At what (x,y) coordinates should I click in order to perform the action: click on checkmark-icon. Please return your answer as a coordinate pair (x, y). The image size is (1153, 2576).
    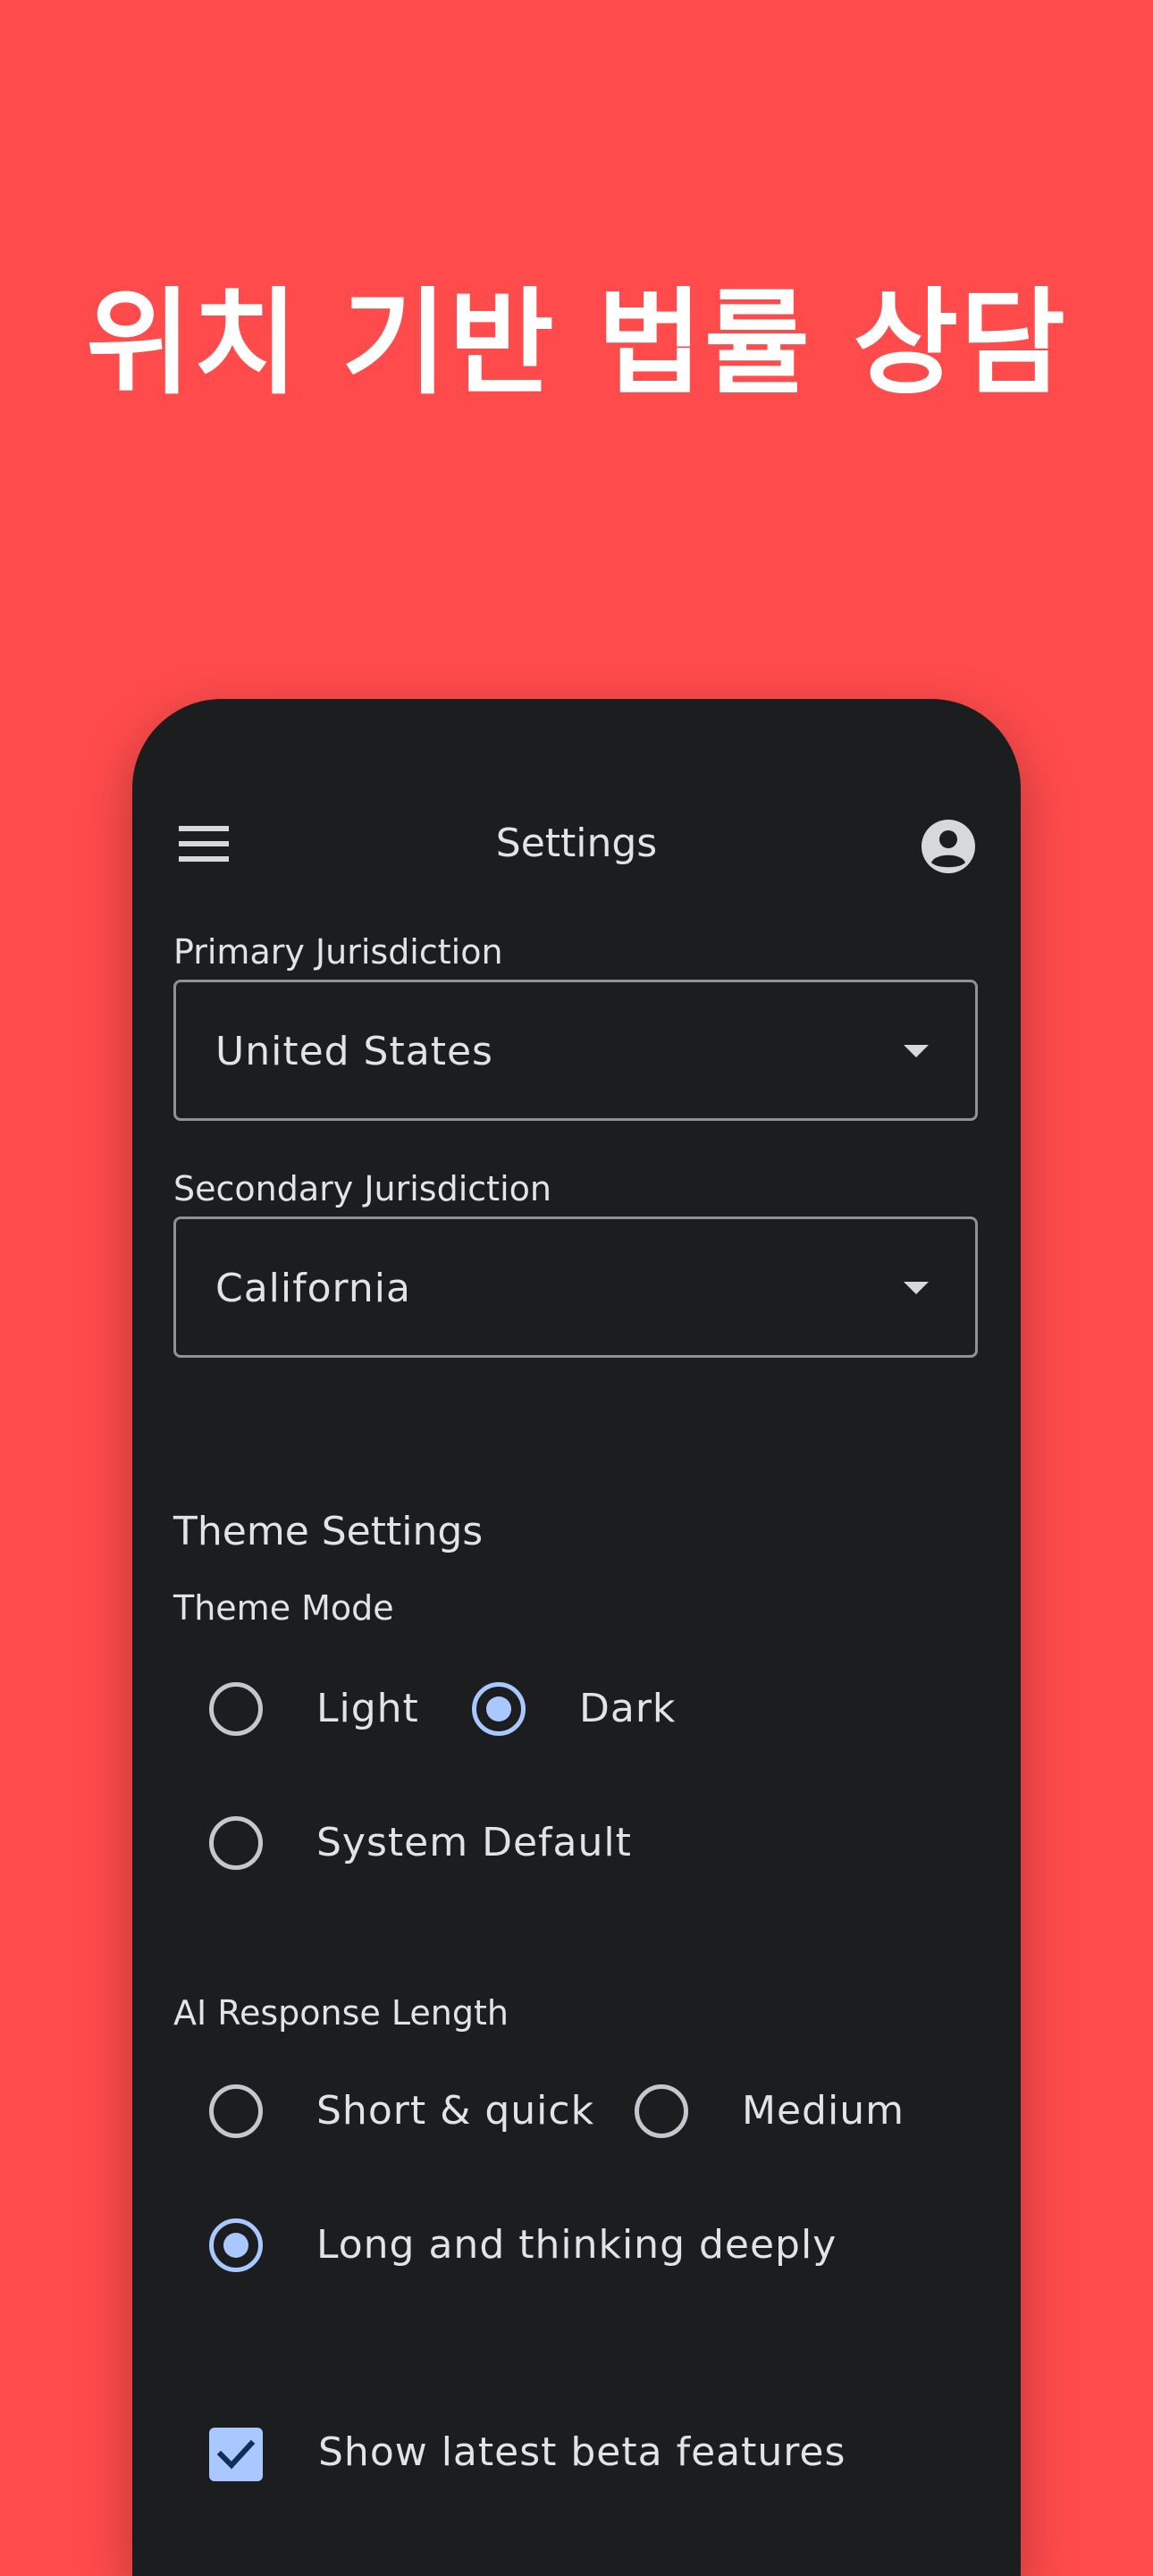
    Looking at the image, I should click on (236, 2455).